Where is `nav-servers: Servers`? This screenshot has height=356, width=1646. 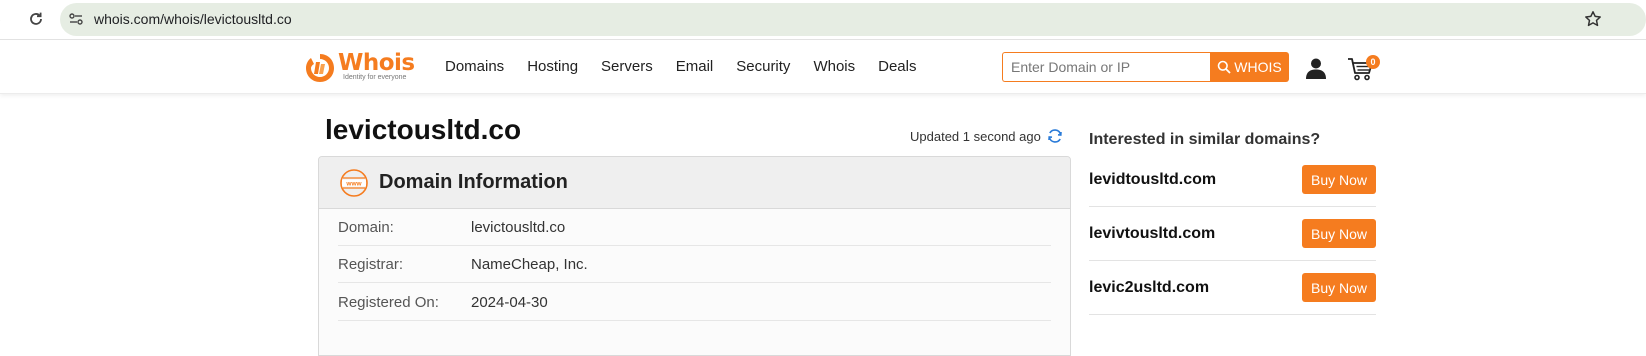
nav-servers: Servers is located at coordinates (627, 67).